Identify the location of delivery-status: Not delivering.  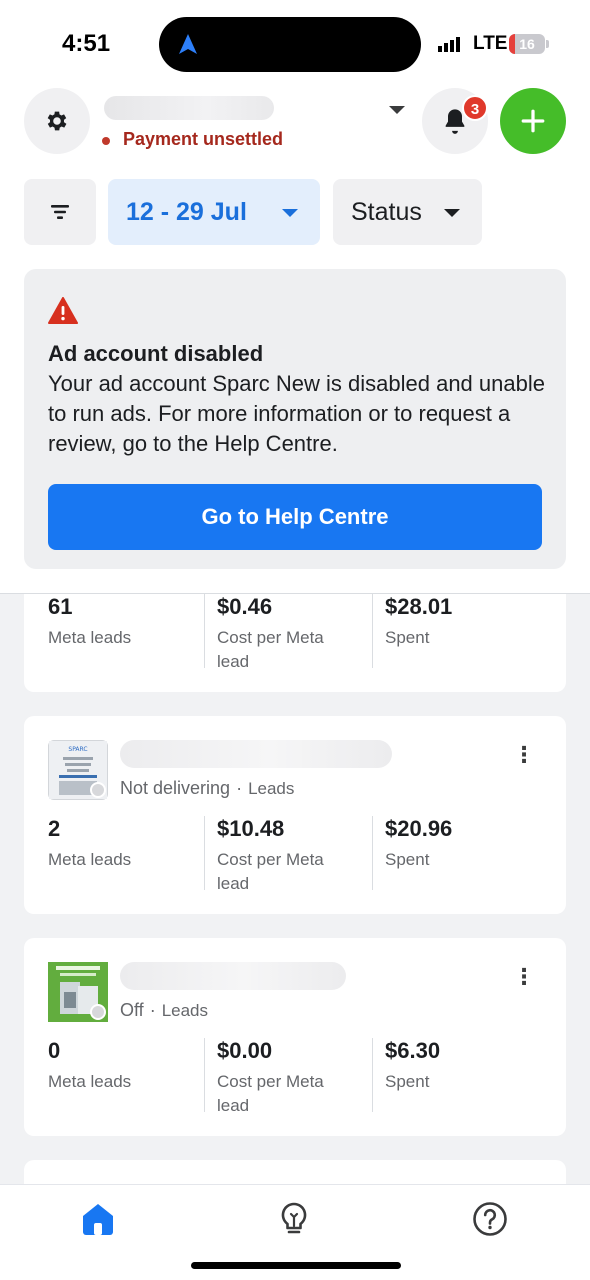
(175, 788).